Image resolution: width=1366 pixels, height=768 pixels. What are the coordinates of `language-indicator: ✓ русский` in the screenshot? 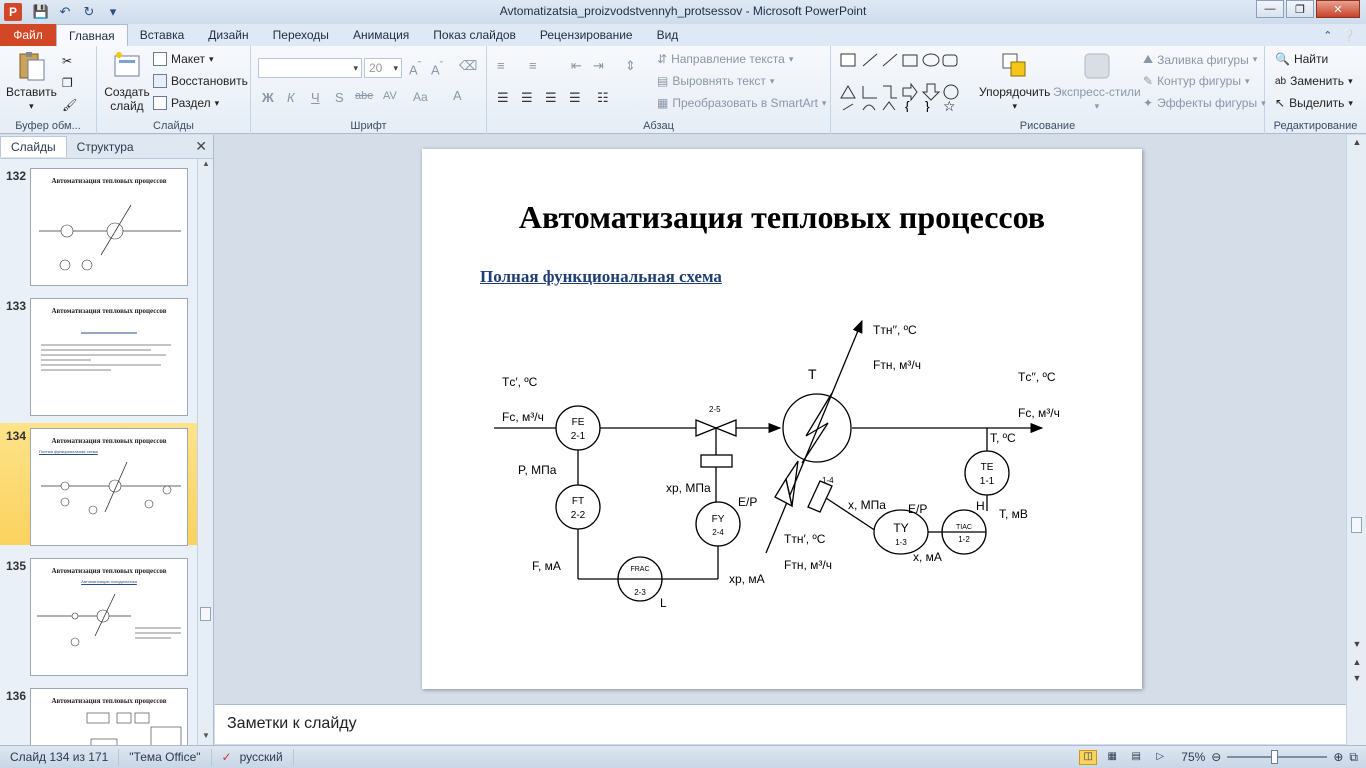 It's located at (253, 757).